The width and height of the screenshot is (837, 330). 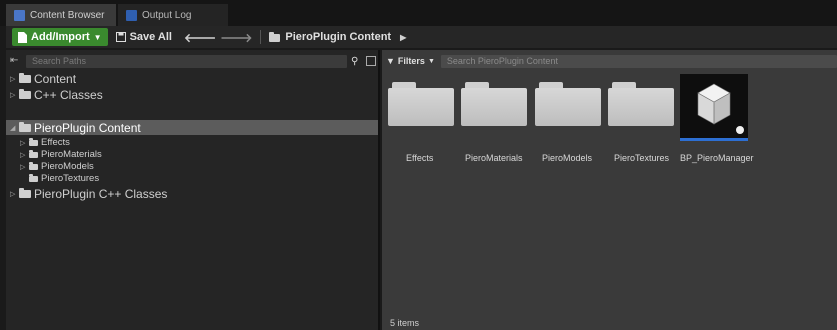 I want to click on folder-label: PieroModels, so click(x=567, y=158).